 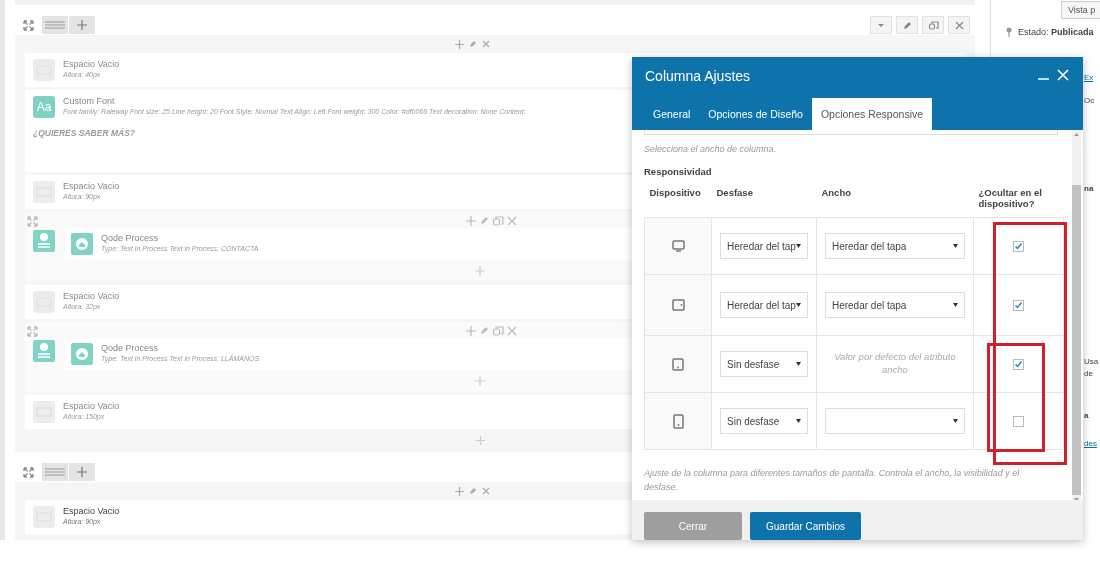 What do you see at coordinates (1090, 100) in the screenshot?
I see `sidebar-text: Oc` at bounding box center [1090, 100].